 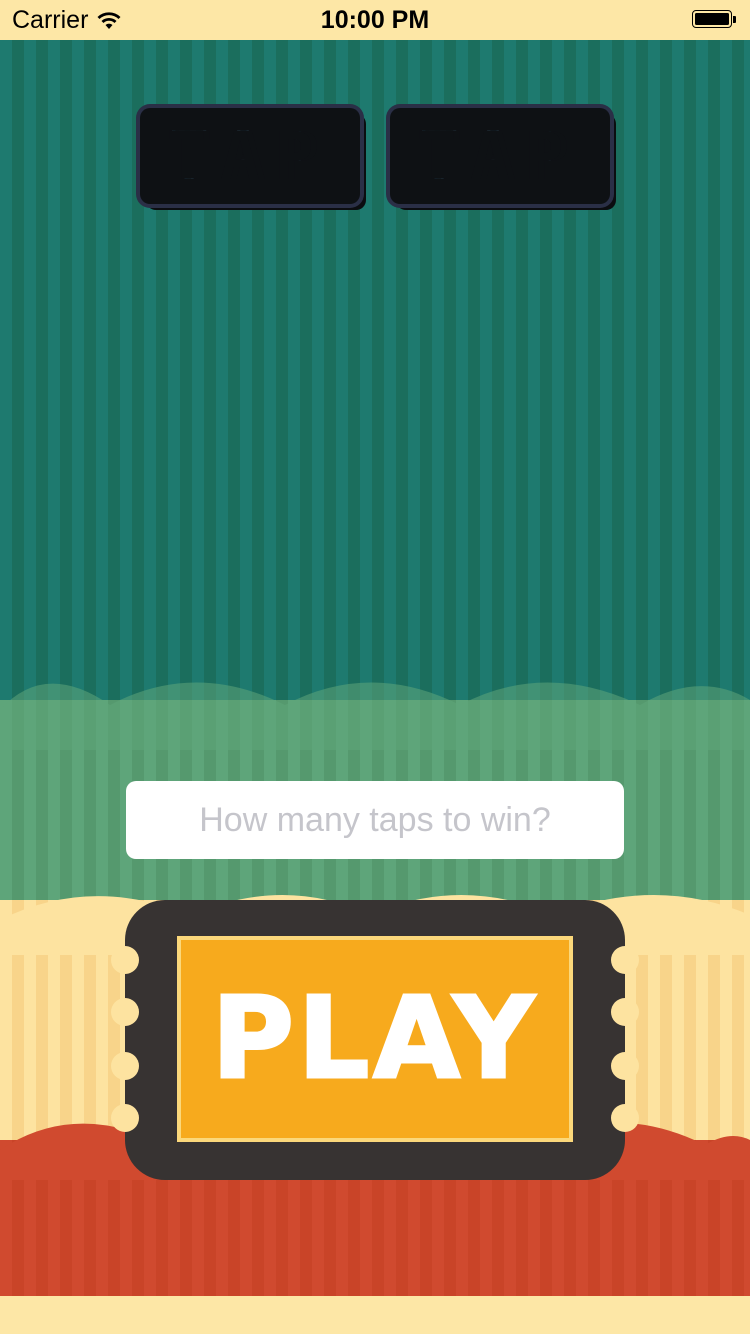 I want to click on title-word-2-text: TAP, so click(x=500, y=156).